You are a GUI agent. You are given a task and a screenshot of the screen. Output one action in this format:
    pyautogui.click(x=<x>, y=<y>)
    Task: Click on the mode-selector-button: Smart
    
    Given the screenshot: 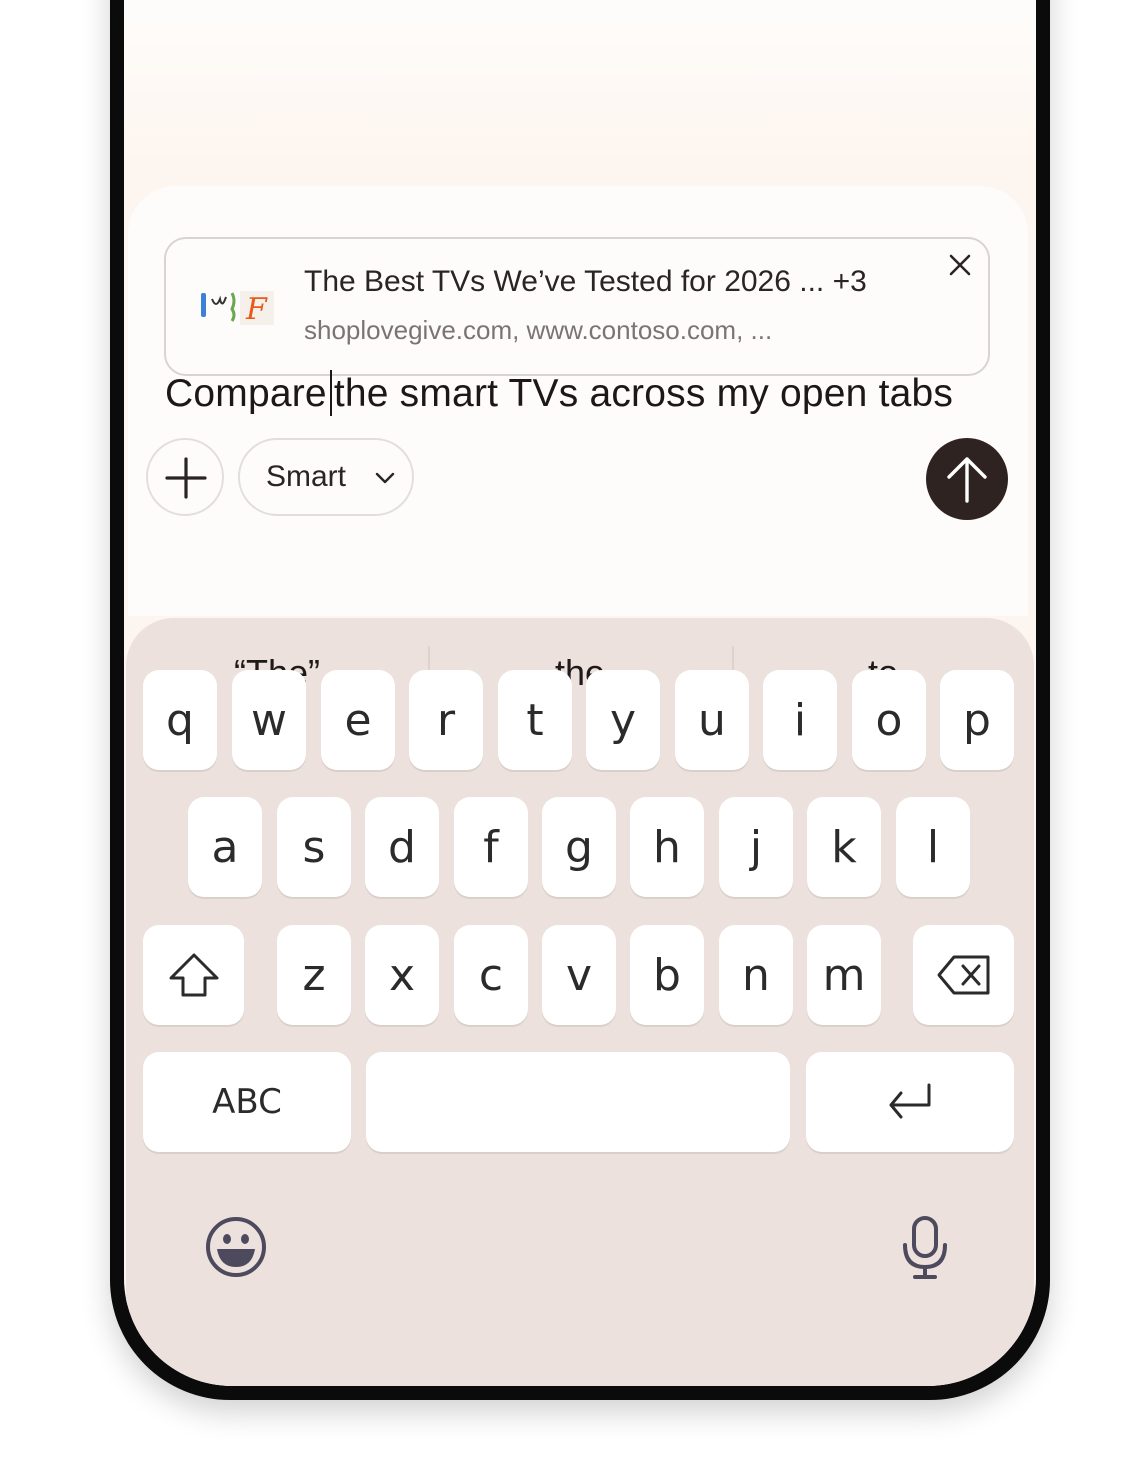 What is the action you would take?
    pyautogui.click(x=326, y=477)
    